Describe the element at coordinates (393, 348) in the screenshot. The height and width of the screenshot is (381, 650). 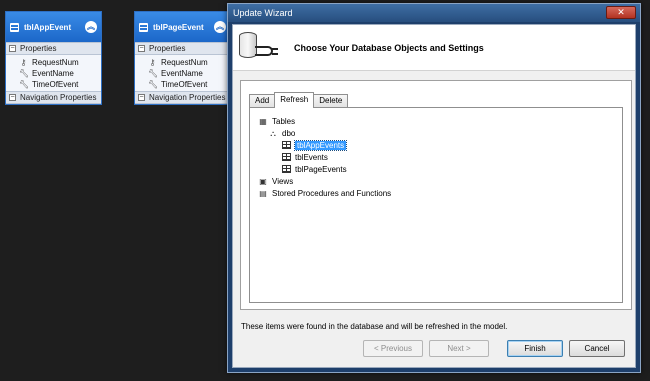
I see `previous-button: < Previous` at that location.